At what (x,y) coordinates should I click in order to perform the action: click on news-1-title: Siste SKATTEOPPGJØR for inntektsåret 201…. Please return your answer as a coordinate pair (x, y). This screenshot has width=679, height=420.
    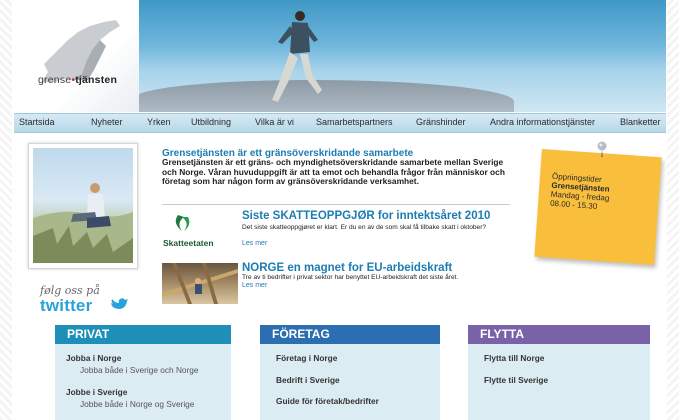
    Looking at the image, I should click on (366, 216).